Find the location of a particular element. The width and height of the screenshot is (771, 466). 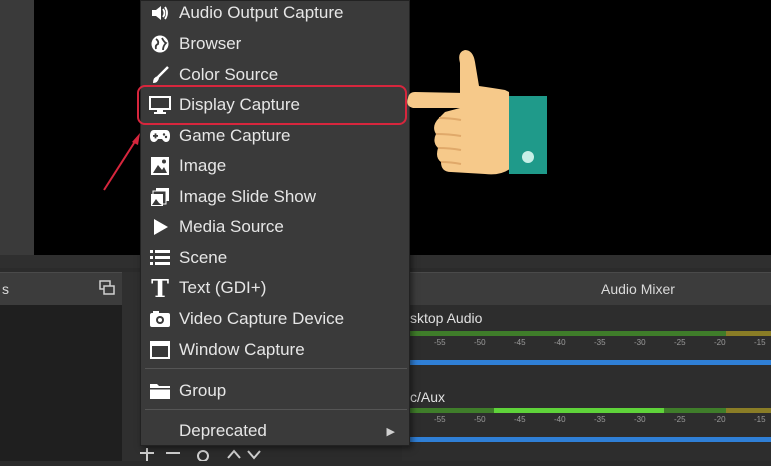

text-icon: T is located at coordinates (160, 288).